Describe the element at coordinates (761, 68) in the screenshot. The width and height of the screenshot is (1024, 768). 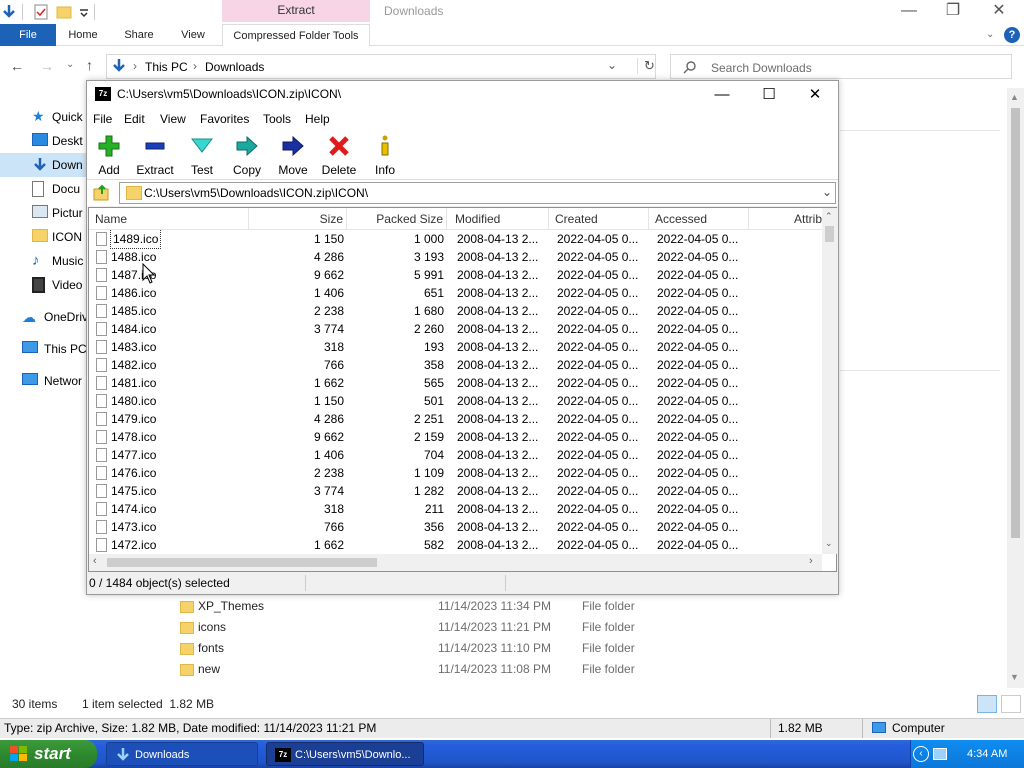
I see `search-input: Search Downloads` at that location.